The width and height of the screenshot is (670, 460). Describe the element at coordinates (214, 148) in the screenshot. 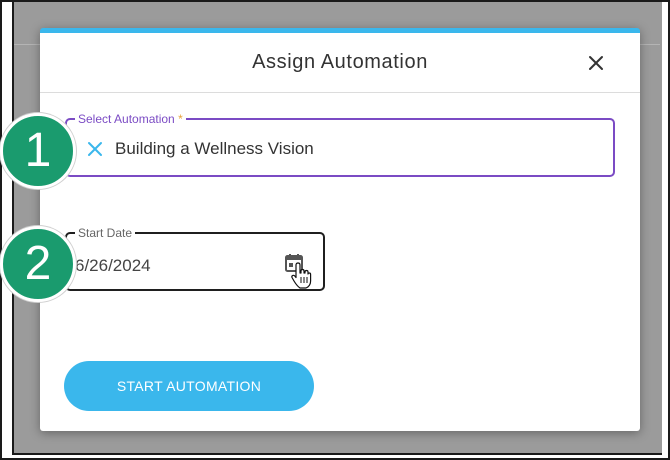

I see `selected-automation-value: Building a Wellness Vision` at that location.